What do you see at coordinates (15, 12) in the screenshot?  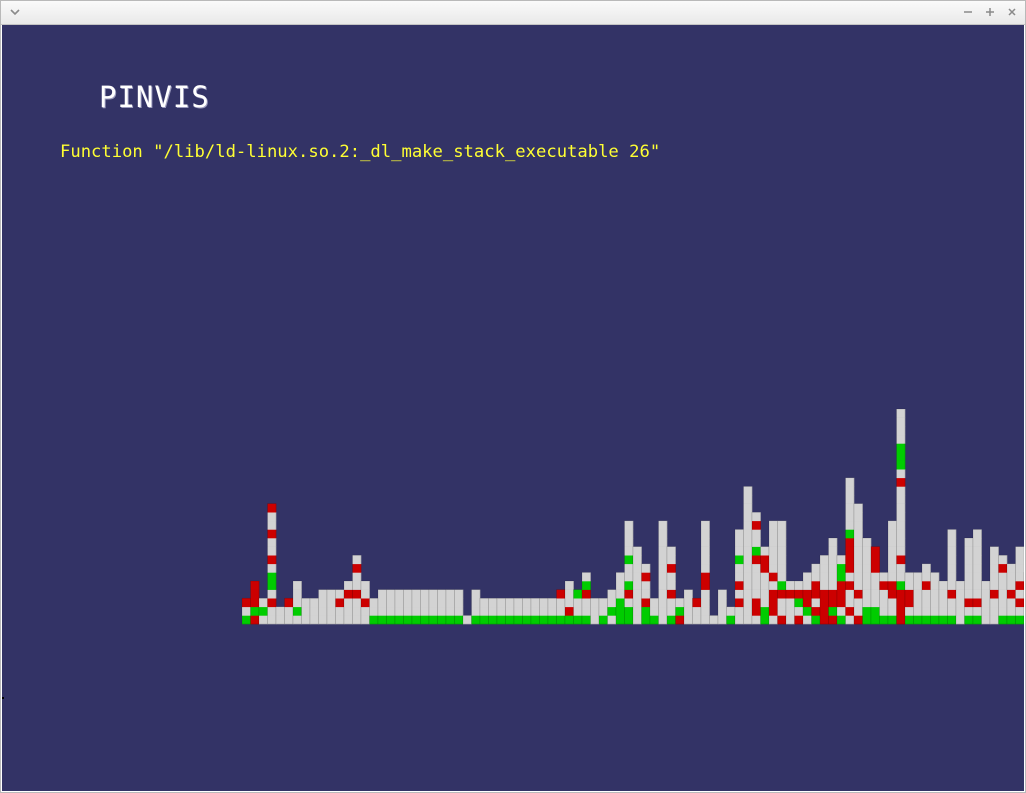 I see `chevron-down-icon` at bounding box center [15, 12].